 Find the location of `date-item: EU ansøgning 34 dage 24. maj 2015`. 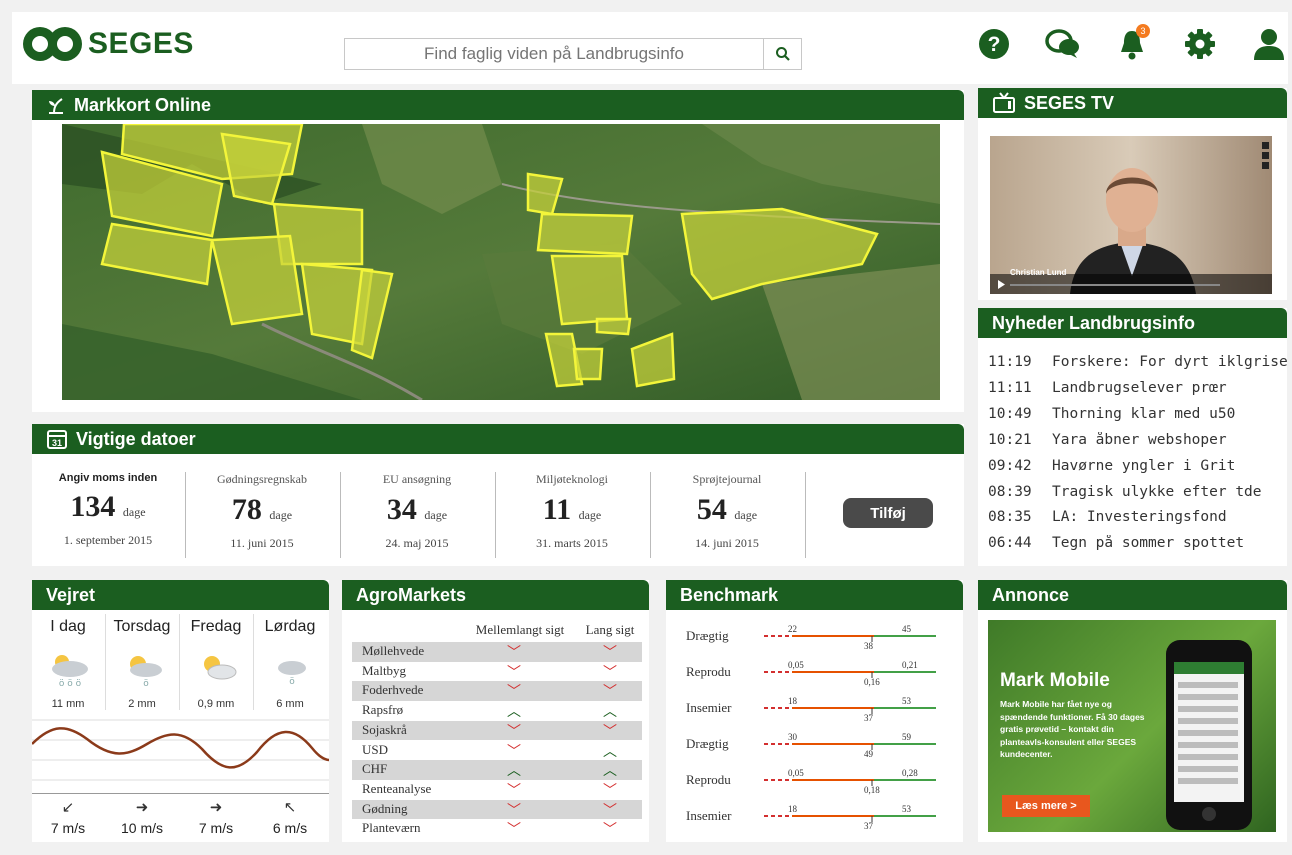

date-item: EU ansøgning 34 dage 24. maj 2015 is located at coordinates (417, 514).